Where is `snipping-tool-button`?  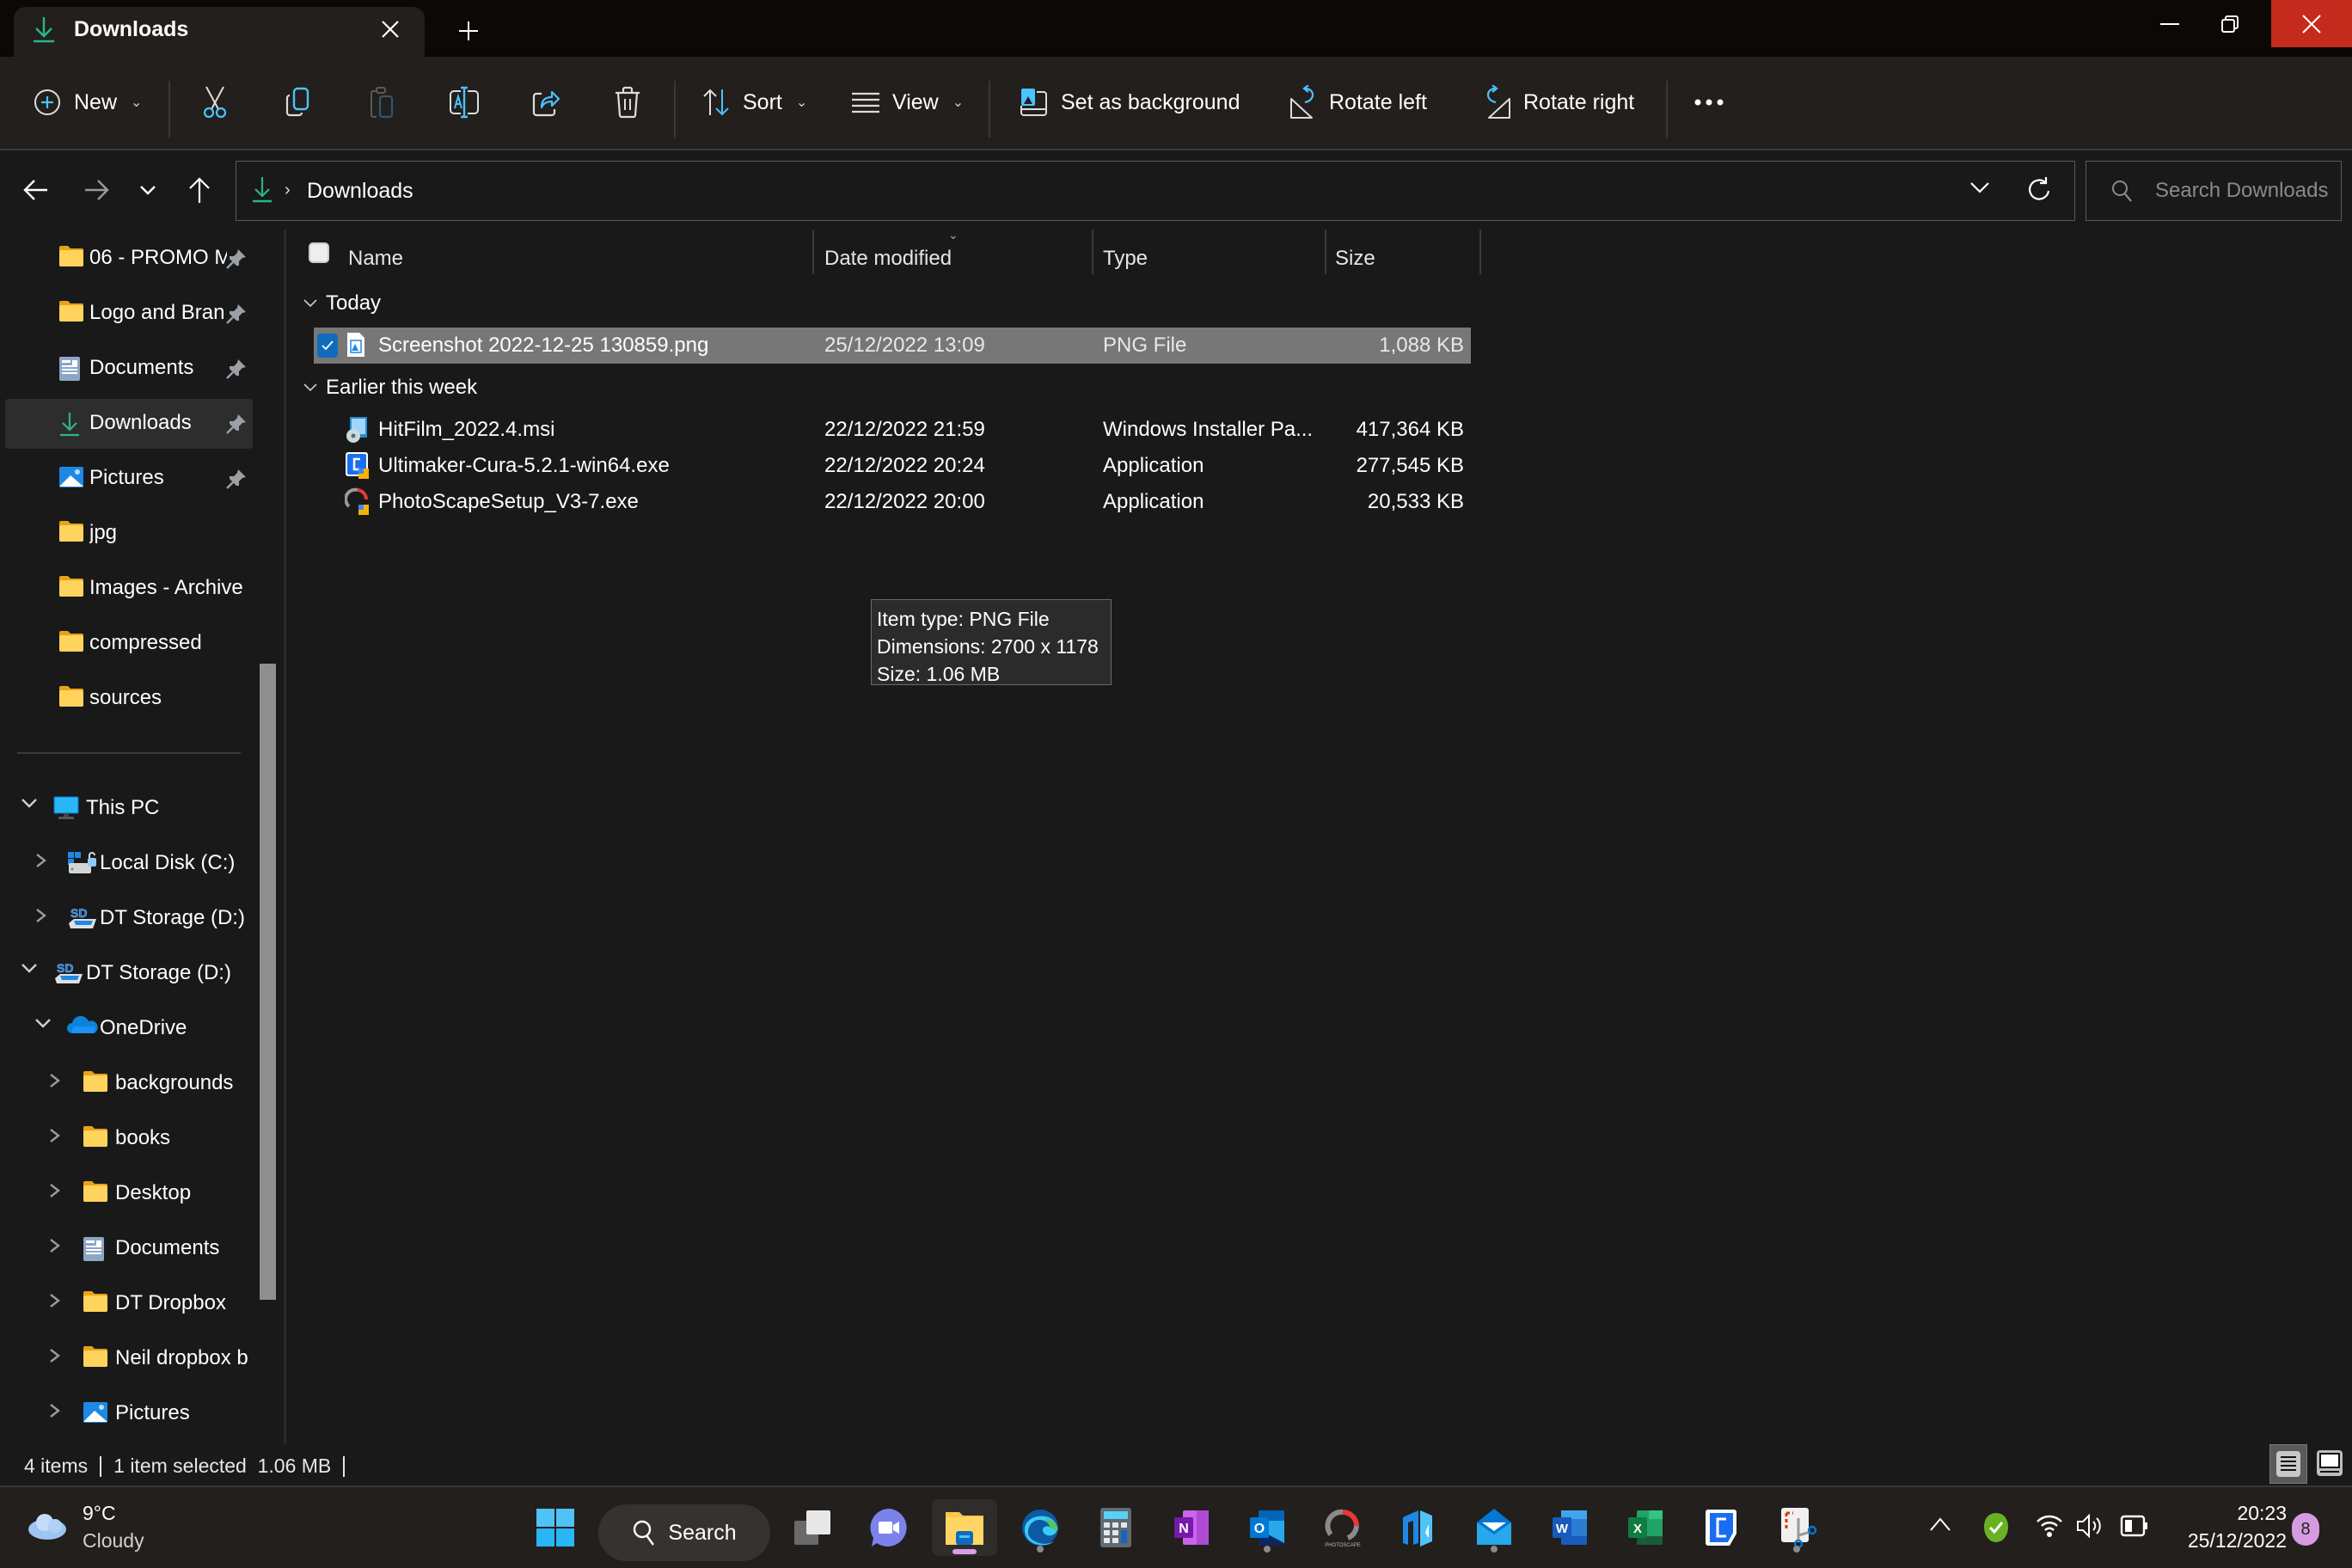
snipping-tool-button is located at coordinates (1796, 1527).